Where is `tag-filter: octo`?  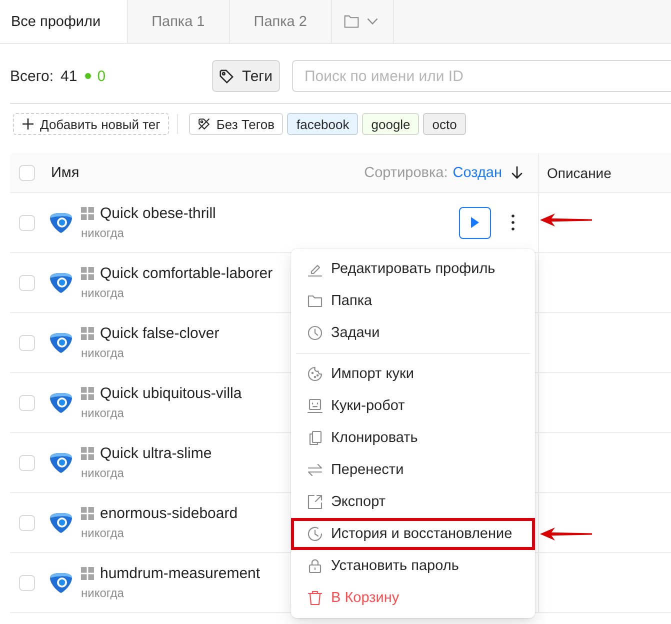 tag-filter: octo is located at coordinates (444, 124).